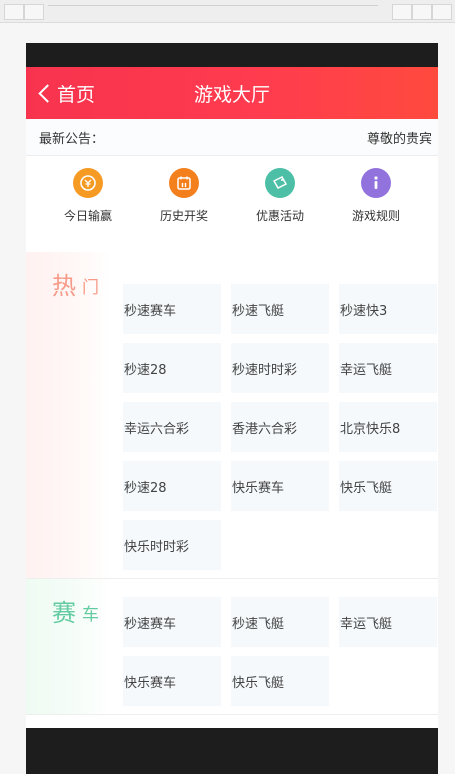 This screenshot has height=774, width=455. What do you see at coordinates (399, 139) in the screenshot?
I see `notice-text: 尊敬的贵宾` at bounding box center [399, 139].